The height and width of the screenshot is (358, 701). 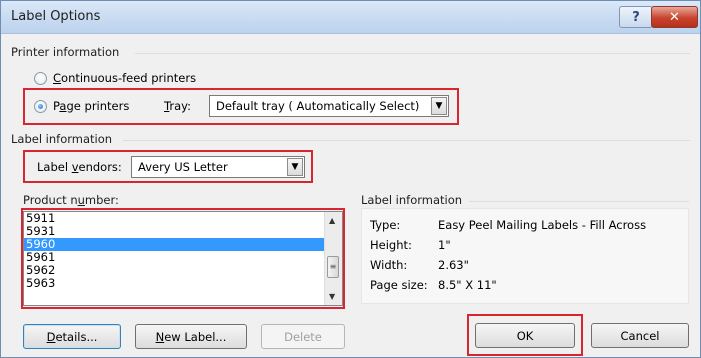 What do you see at coordinates (175, 283) in the screenshot?
I see `list-item: 5963` at bounding box center [175, 283].